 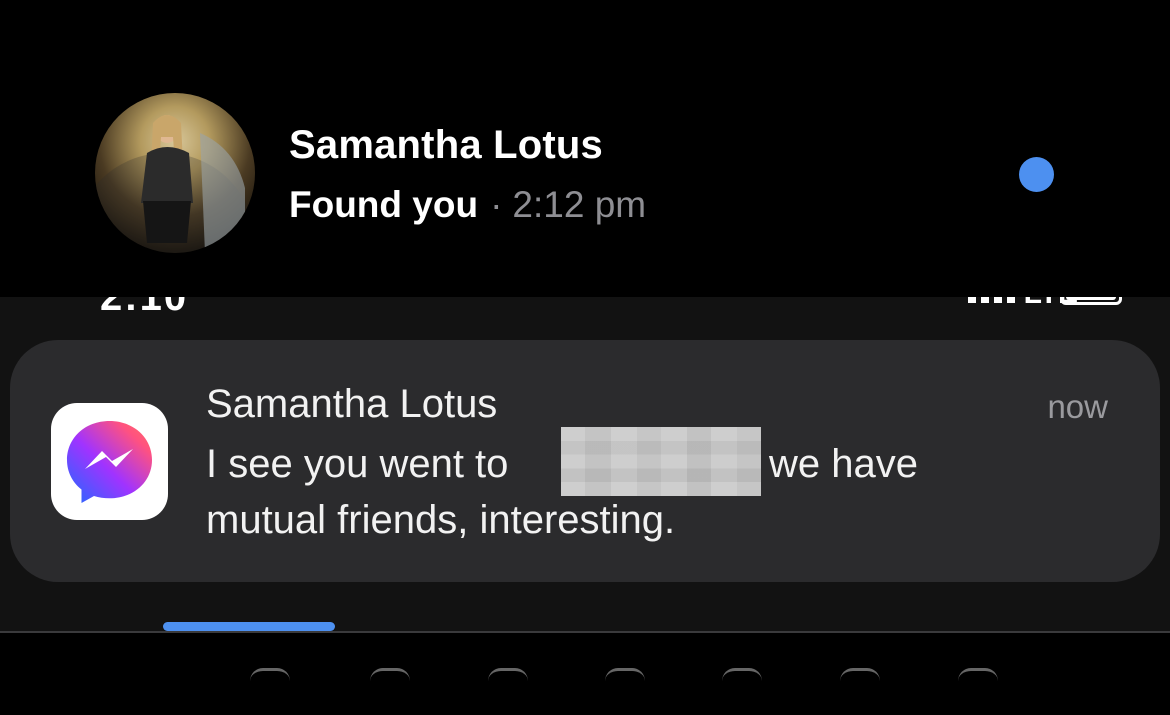 What do you see at coordinates (175, 173) in the screenshot?
I see `avatar` at bounding box center [175, 173].